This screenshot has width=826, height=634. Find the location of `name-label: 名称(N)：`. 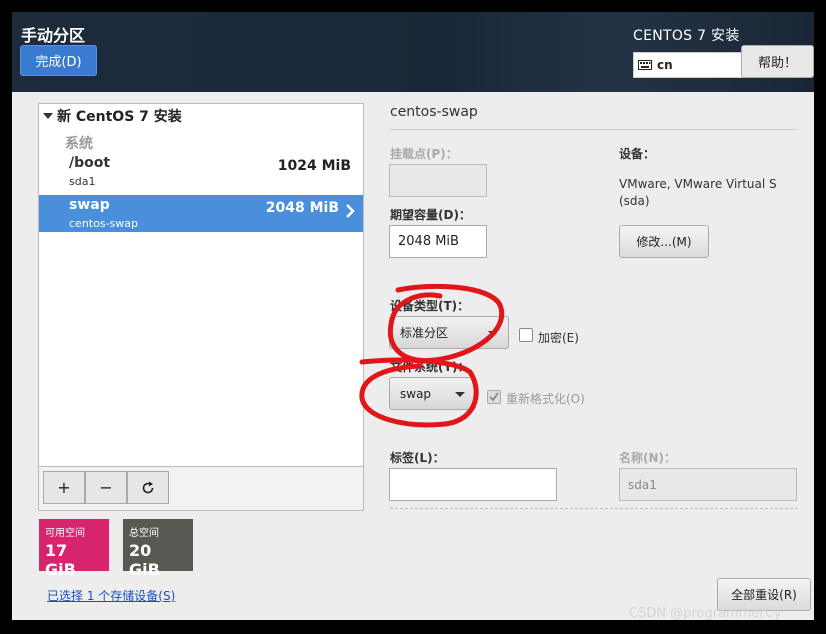

name-label: 名称(N)： is located at coordinates (648, 458).